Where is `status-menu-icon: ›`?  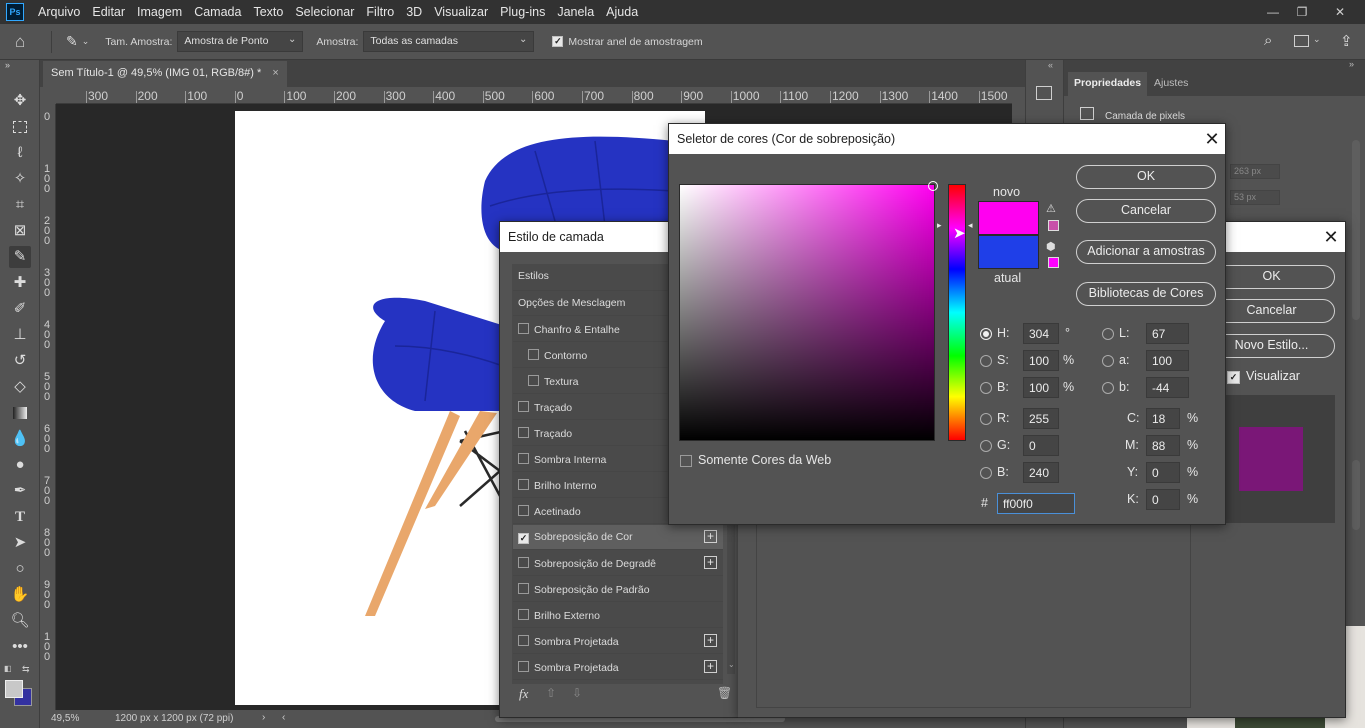
status-menu-icon: › is located at coordinates (263, 717).